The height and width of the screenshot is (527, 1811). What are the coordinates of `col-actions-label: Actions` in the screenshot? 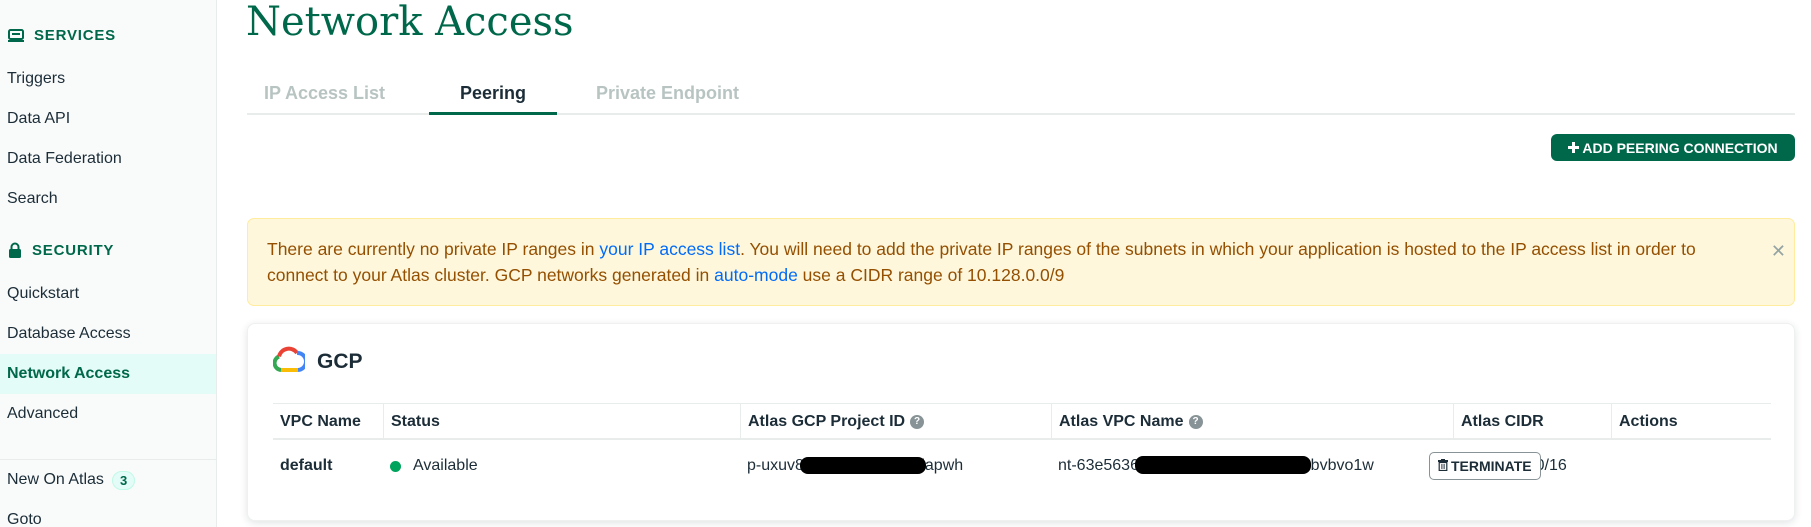 It's located at (1648, 421).